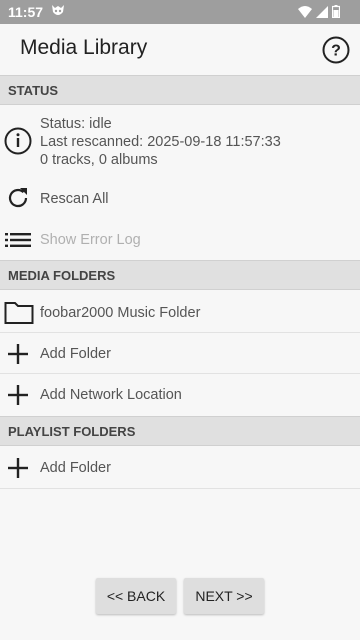 This screenshot has height=640, width=360. What do you see at coordinates (62, 275) in the screenshot?
I see `section-title: MEDIA FOLDERS` at bounding box center [62, 275].